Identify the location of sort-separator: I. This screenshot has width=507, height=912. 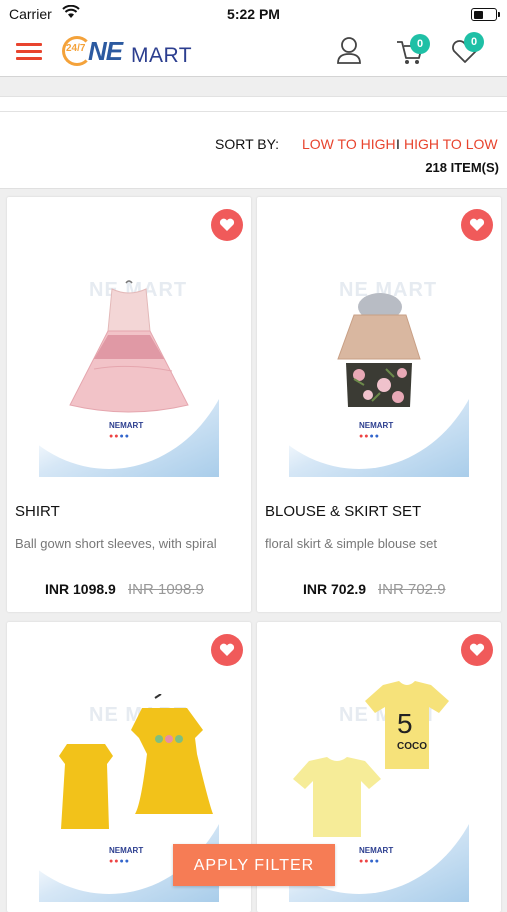
(398, 144).